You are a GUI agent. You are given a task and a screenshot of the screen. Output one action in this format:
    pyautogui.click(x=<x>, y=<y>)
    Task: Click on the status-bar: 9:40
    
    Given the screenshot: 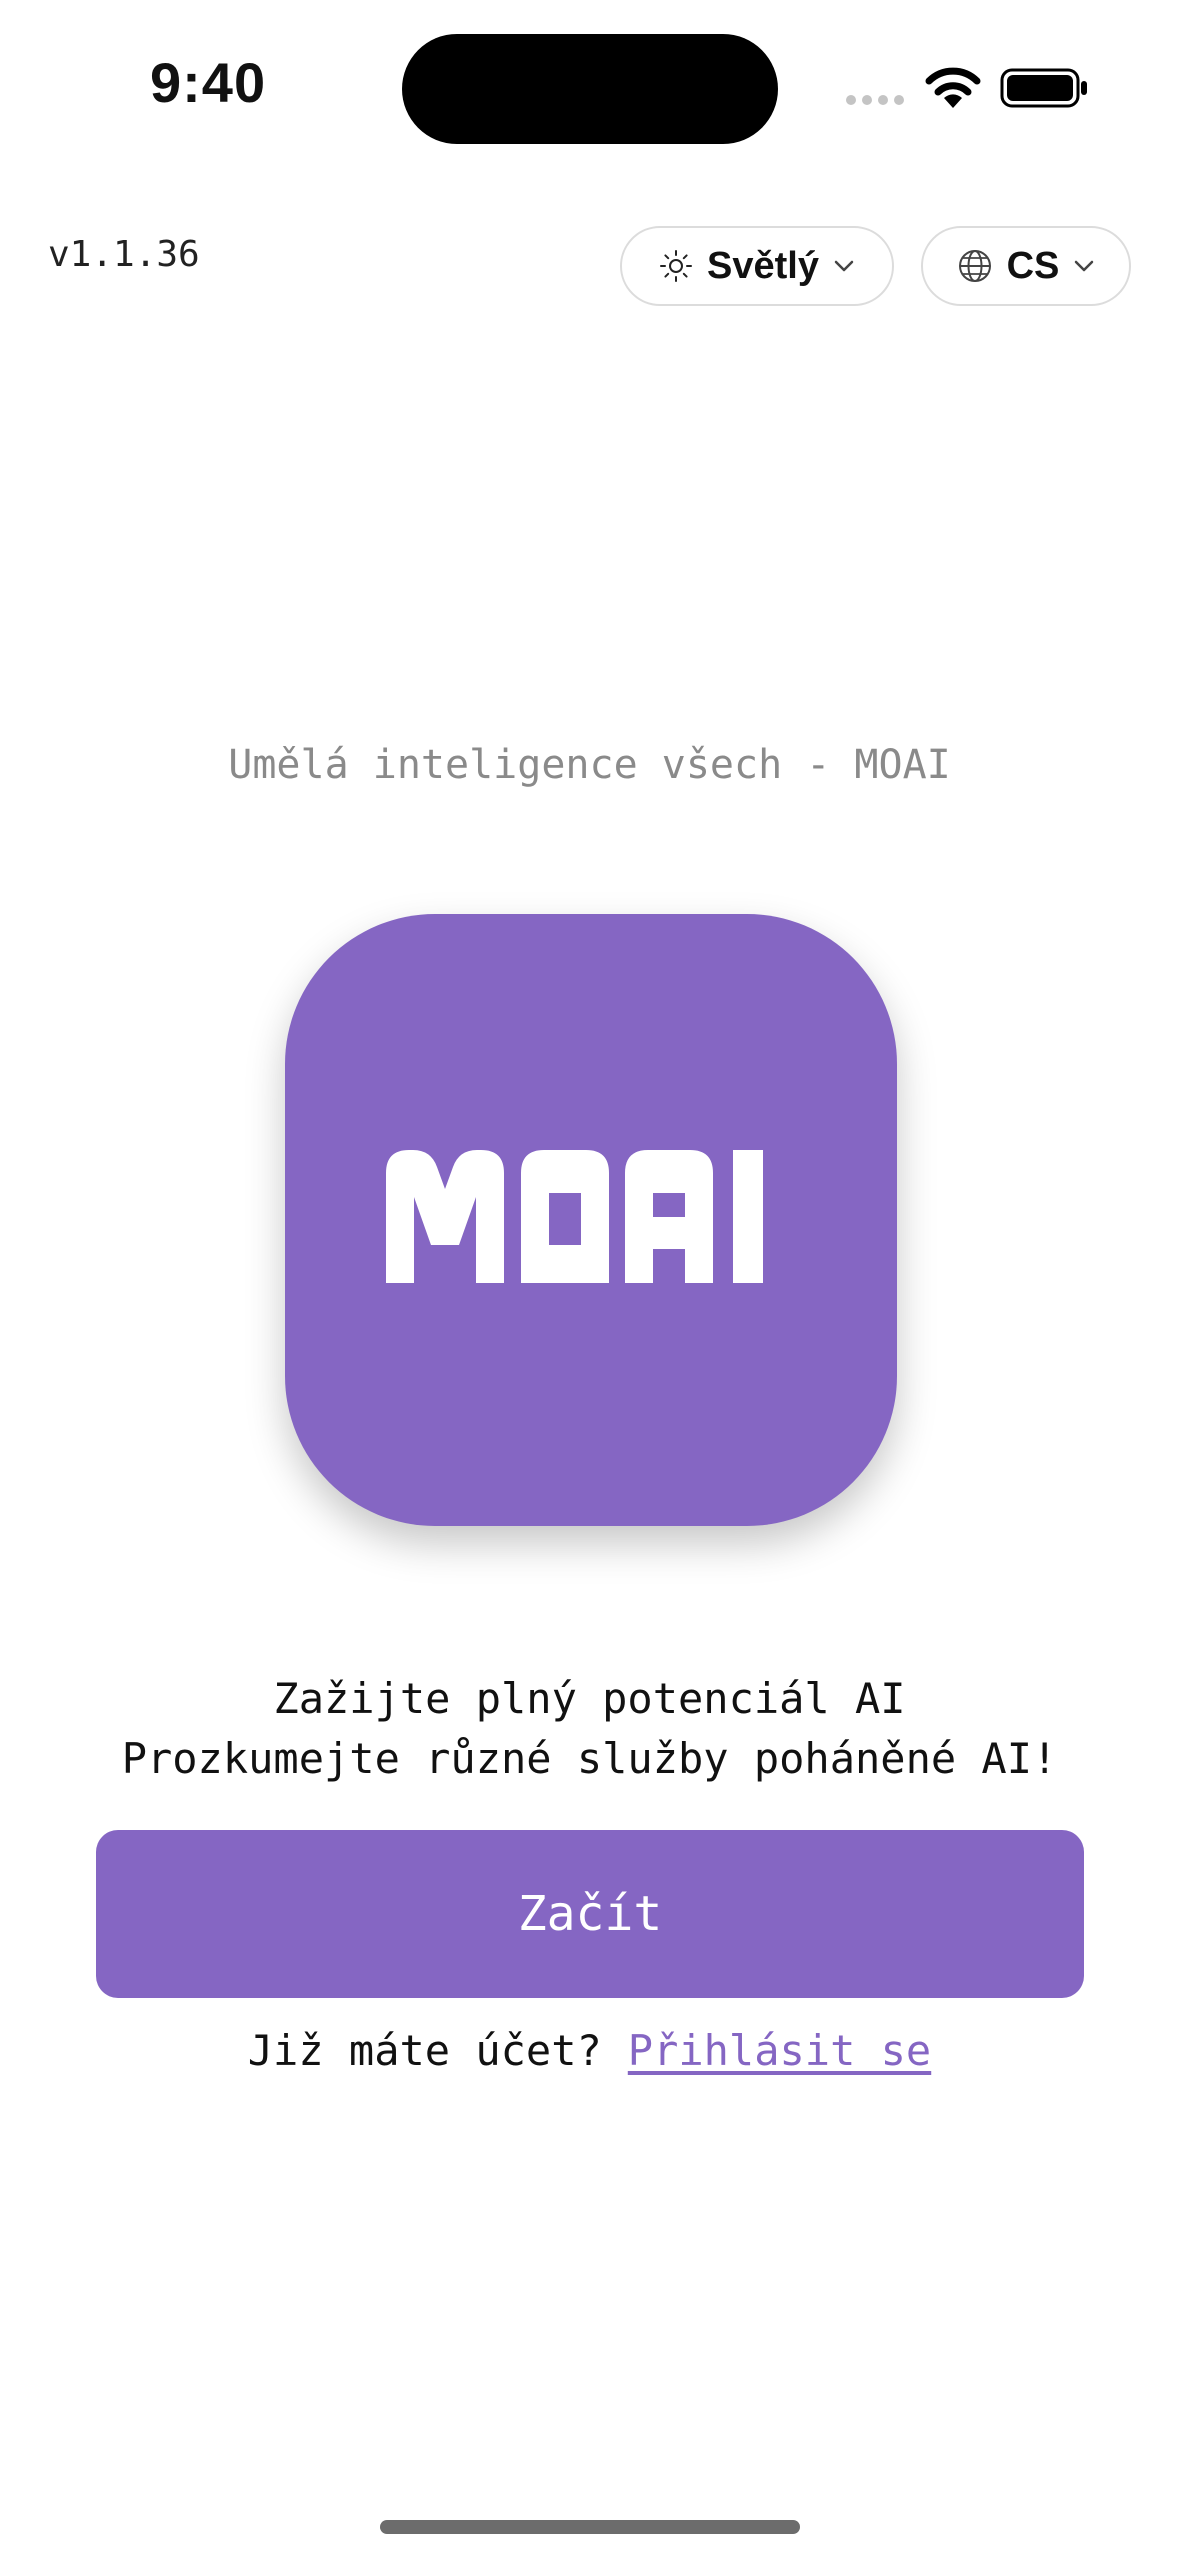 What is the action you would take?
    pyautogui.click(x=589, y=90)
    